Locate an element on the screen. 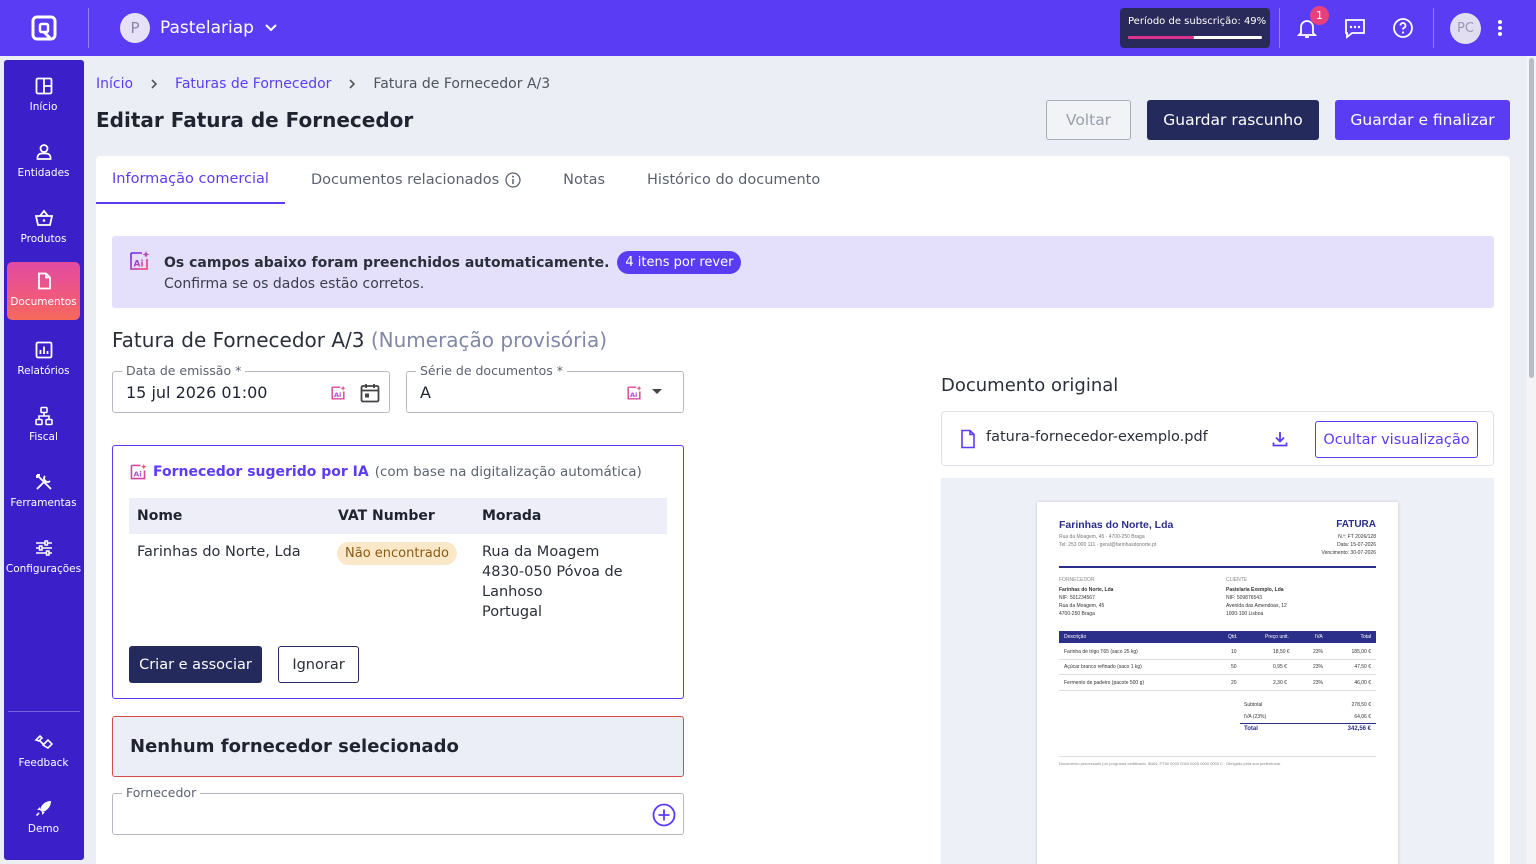 This screenshot has height=864, width=1536. save-finalize-button: Guardar e finalizar is located at coordinates (1422, 120).